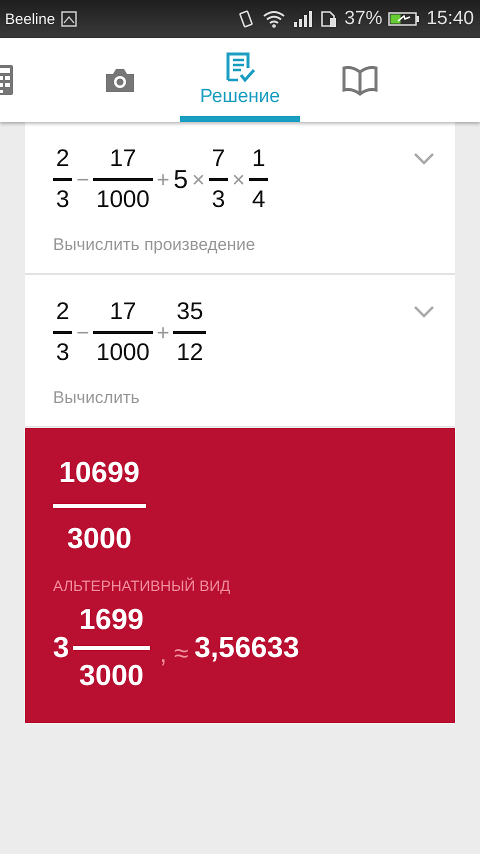 This screenshot has height=854, width=480. Describe the element at coordinates (111, 620) in the screenshot. I see `numerator: 1699` at that location.